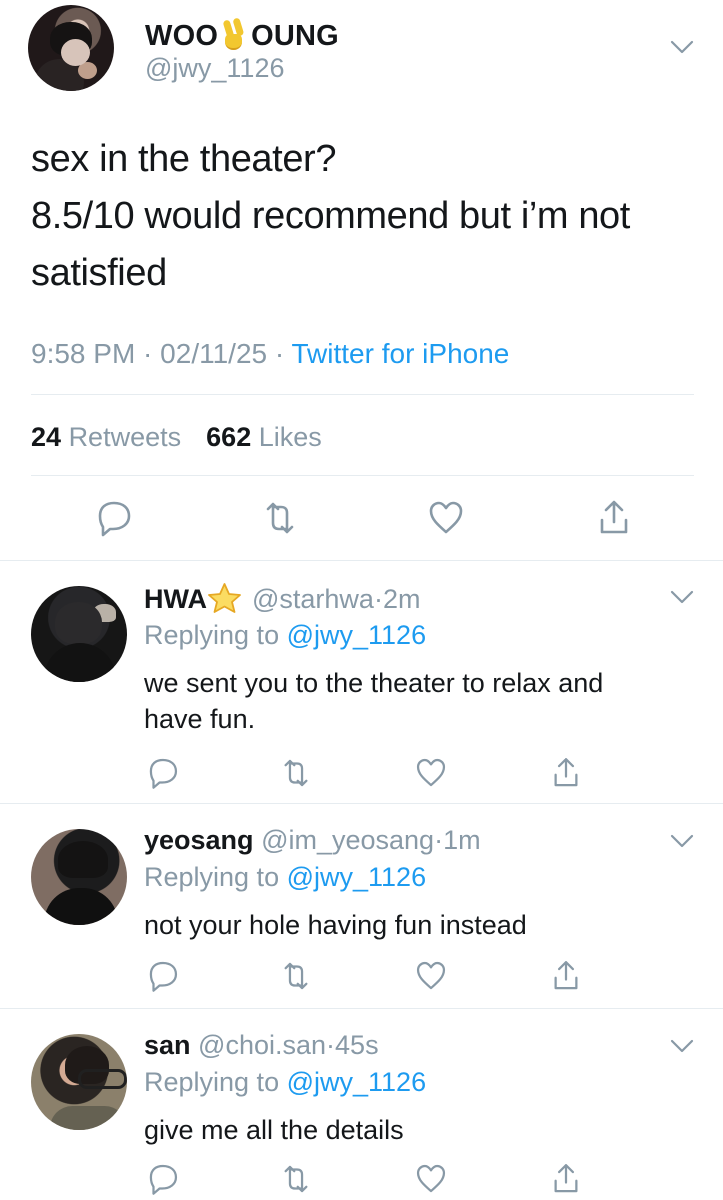 The width and height of the screenshot is (723, 1200). What do you see at coordinates (175, 599) in the screenshot?
I see `reply-author-name: HWA` at bounding box center [175, 599].